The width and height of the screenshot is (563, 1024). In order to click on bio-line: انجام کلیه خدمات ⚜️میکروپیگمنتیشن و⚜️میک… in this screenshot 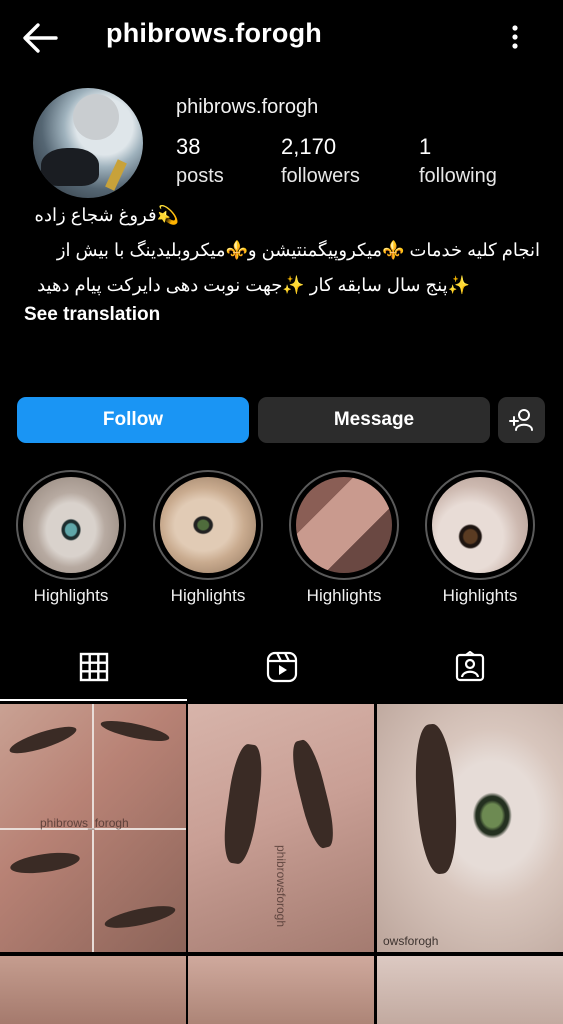, I will do `click(298, 250)`.